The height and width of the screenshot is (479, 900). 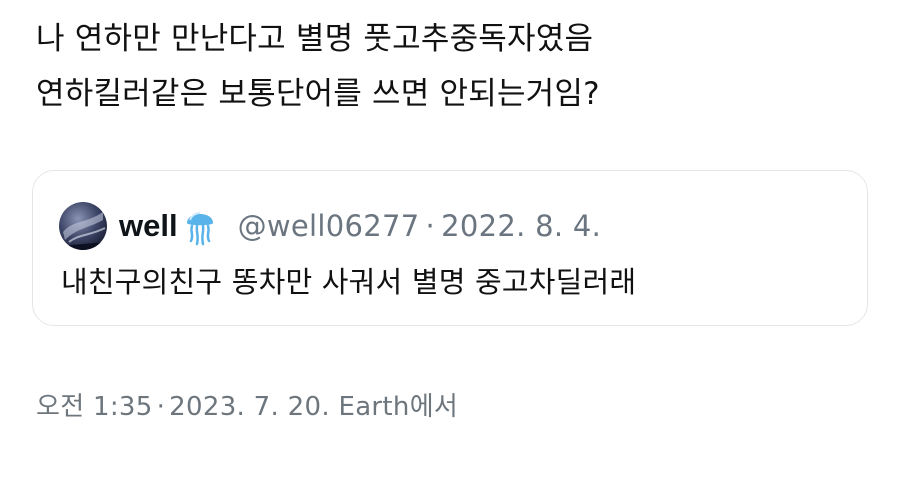 I want to click on stormy-sky-avatar-icon, so click(x=83, y=226).